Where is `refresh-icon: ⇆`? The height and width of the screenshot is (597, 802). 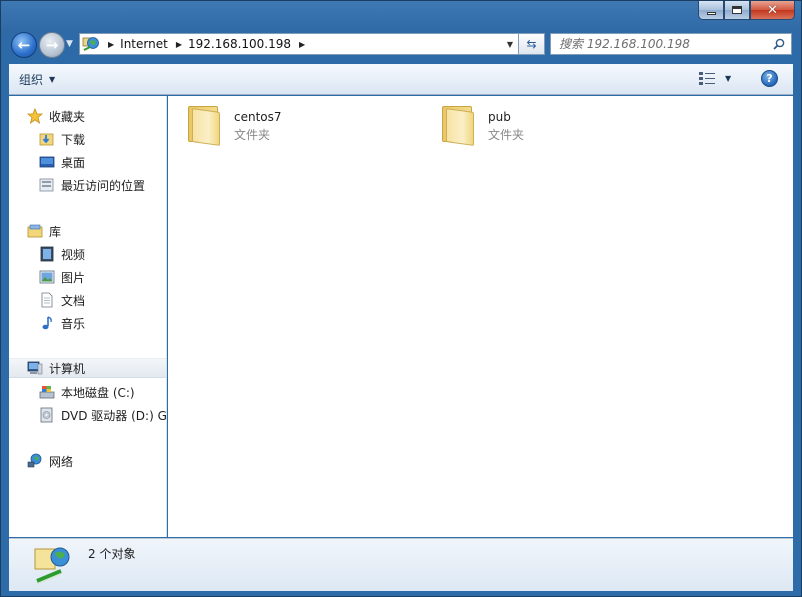
refresh-icon: ⇆ is located at coordinates (531, 44).